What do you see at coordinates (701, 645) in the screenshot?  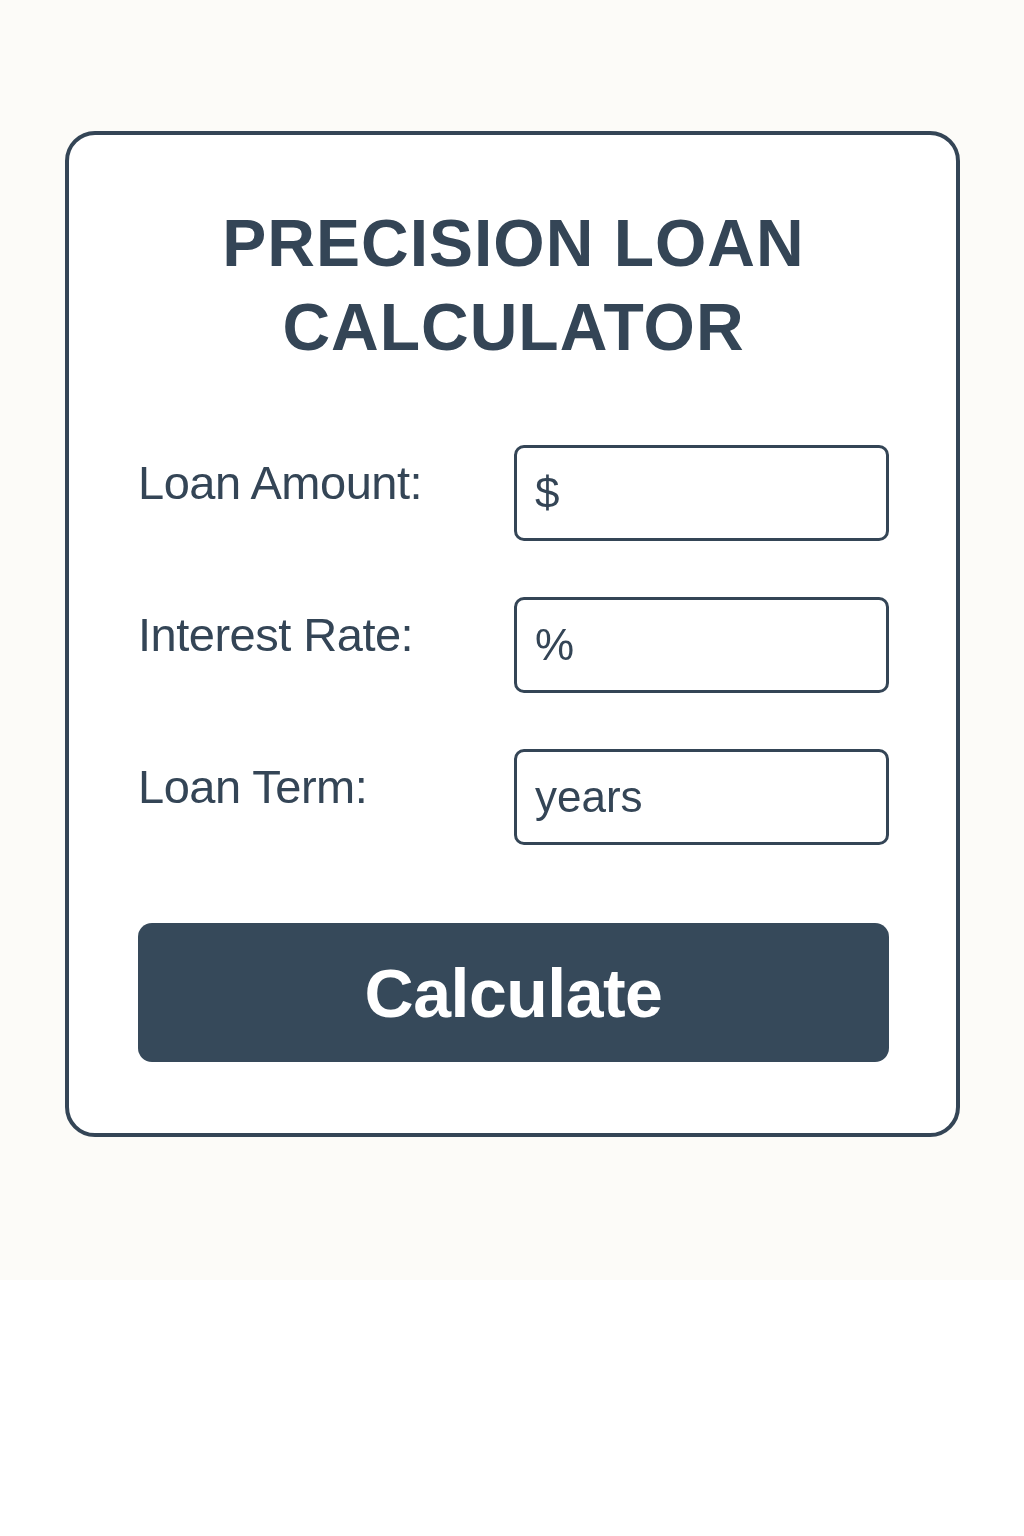 I see `input-field: %` at bounding box center [701, 645].